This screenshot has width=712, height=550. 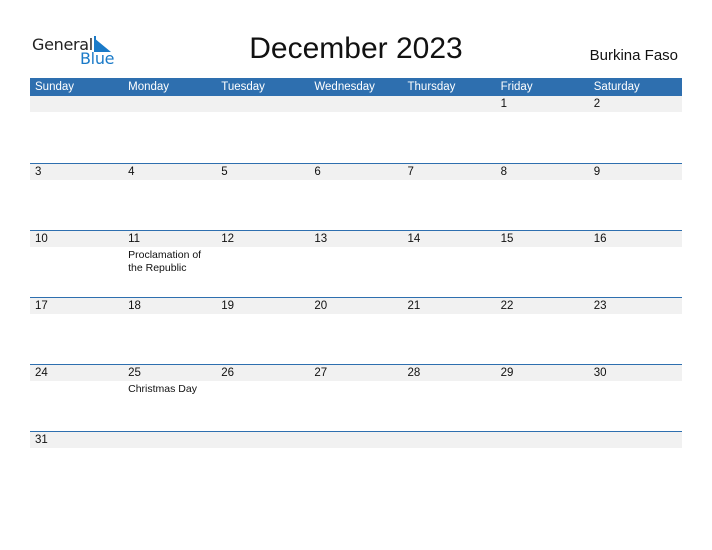 I want to click on holiday-label: Proclamation of the Republic, so click(x=165, y=261).